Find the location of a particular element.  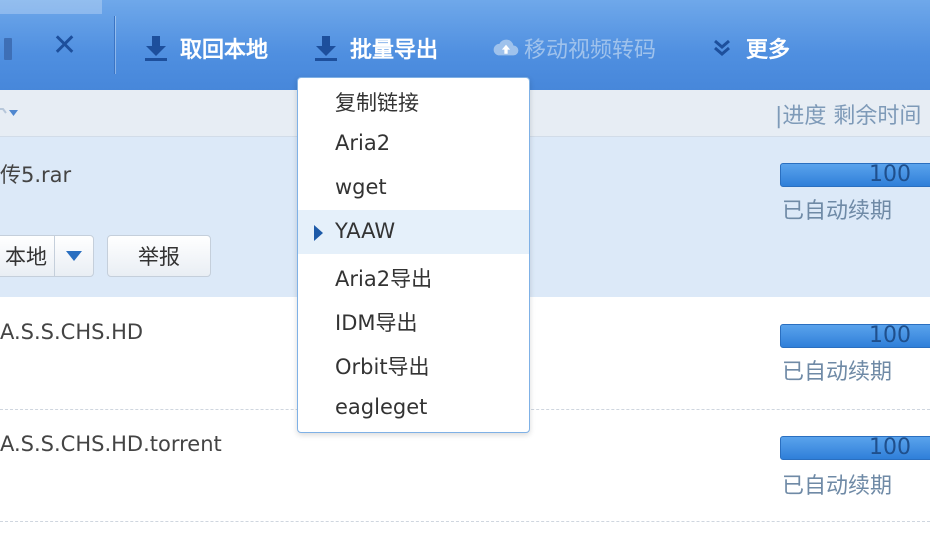

more-button: 更多 is located at coordinates (749, 48).